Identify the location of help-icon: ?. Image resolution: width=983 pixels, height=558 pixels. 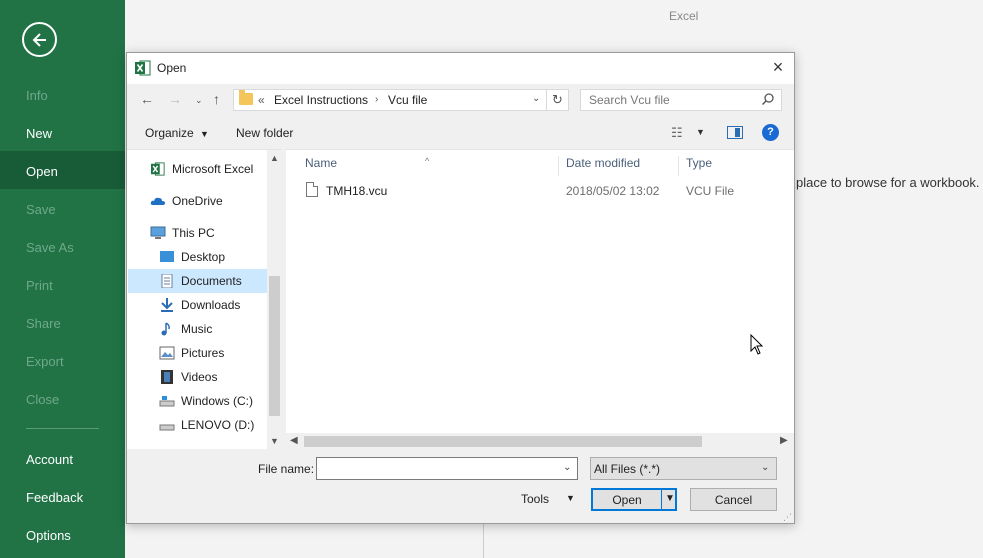
(770, 132).